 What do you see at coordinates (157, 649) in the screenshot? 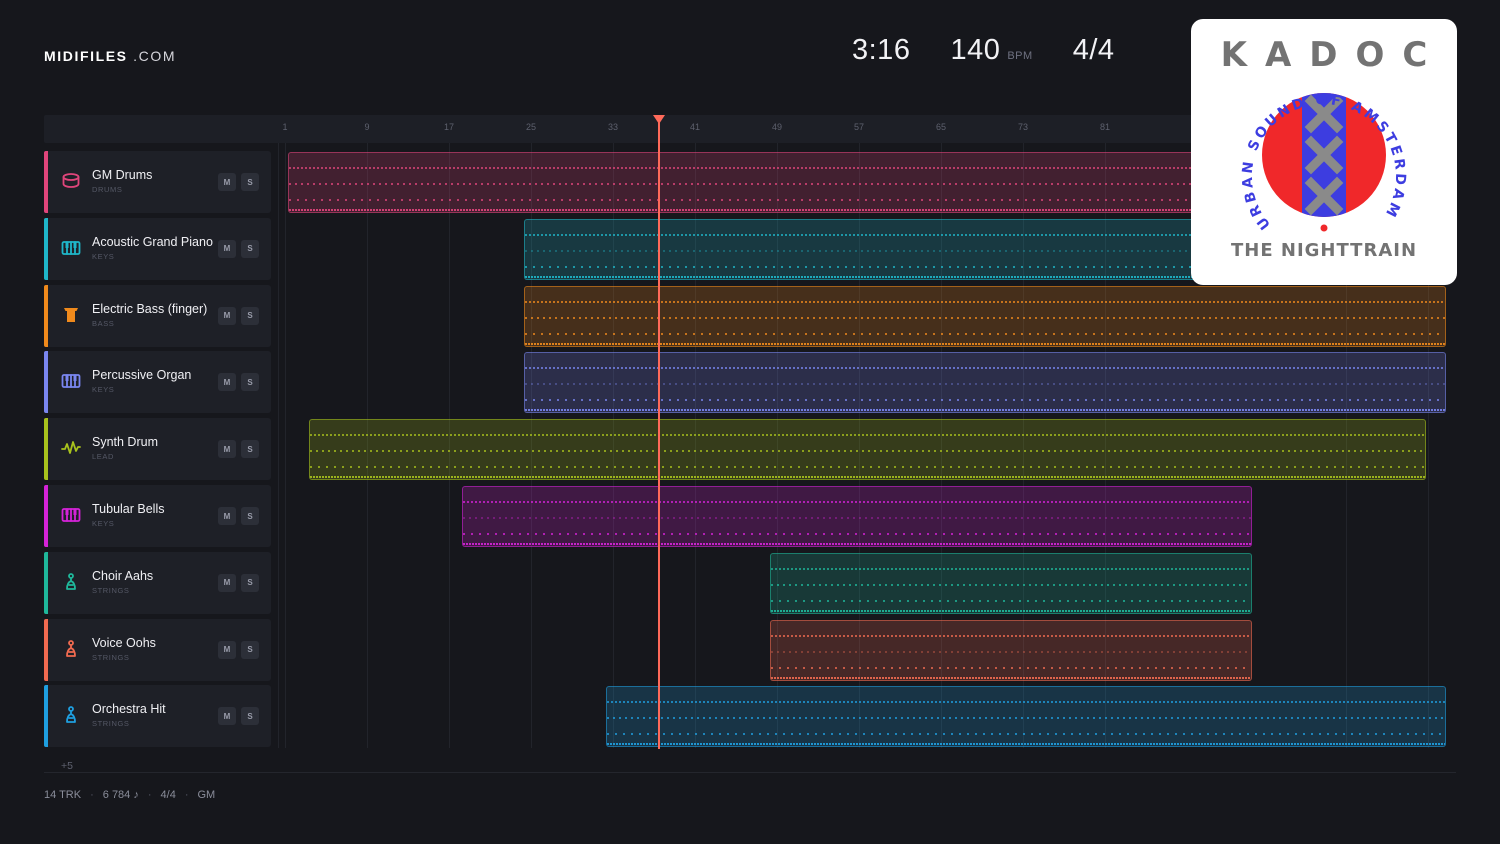
I see `track-header: Voice Oohs STRINGS M S` at bounding box center [157, 649].